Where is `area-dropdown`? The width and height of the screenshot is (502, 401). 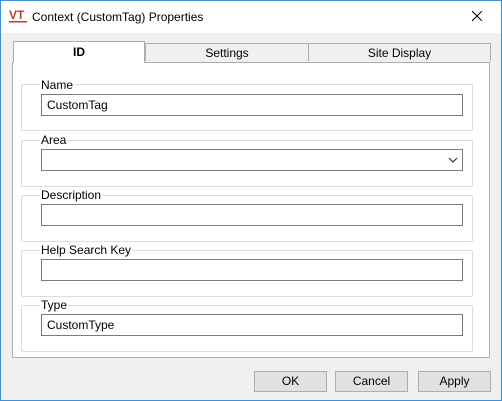 area-dropdown is located at coordinates (252, 160).